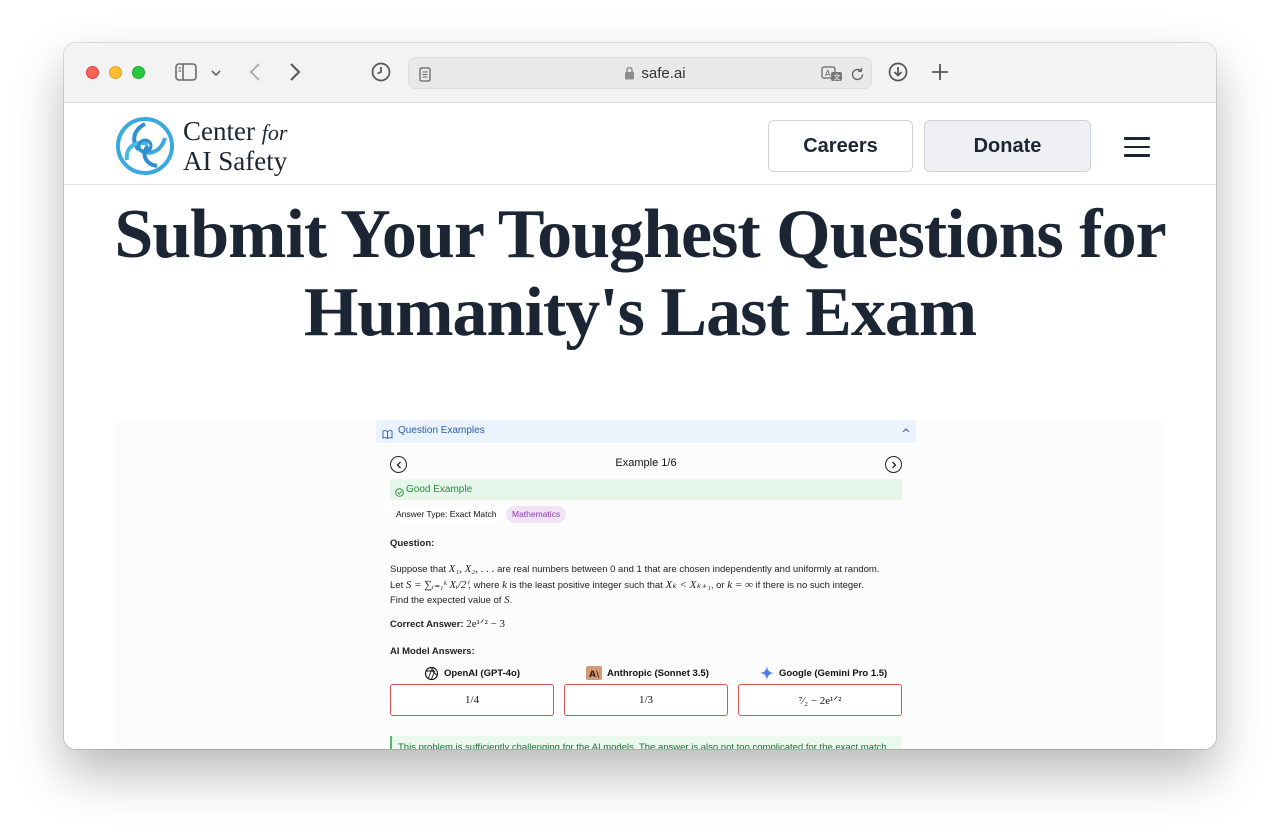 The height and width of the screenshot is (834, 1280). What do you see at coordinates (640, 234) in the screenshot?
I see `title-line-1: Submit Your Toughest Questions for` at bounding box center [640, 234].